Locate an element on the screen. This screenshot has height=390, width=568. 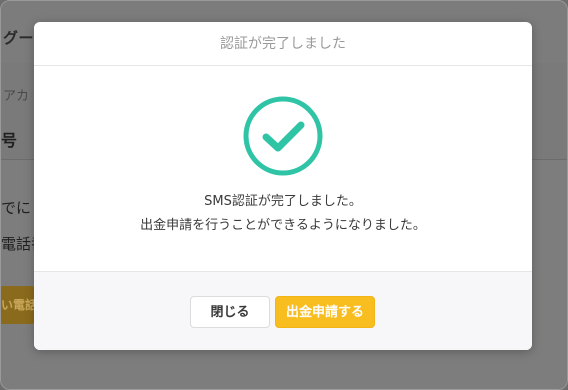
background-heading: 号 is located at coordinates (9, 140).